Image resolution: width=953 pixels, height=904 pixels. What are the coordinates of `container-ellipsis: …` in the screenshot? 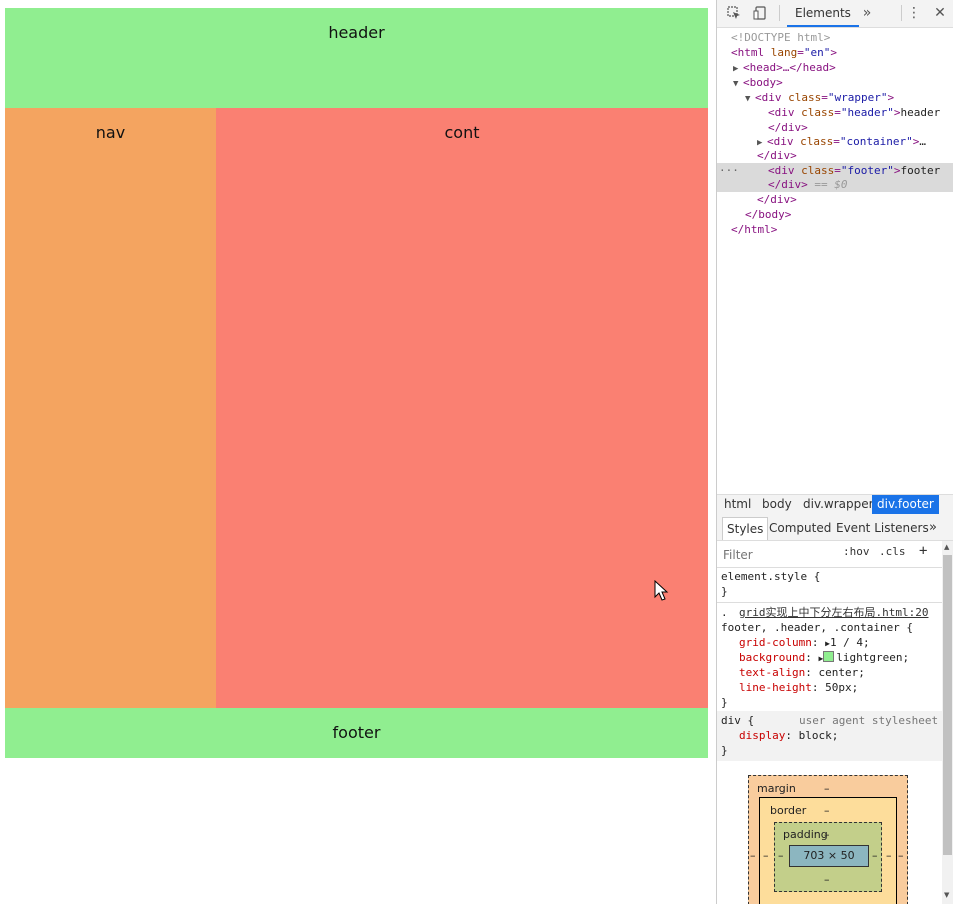 It's located at (922, 141).